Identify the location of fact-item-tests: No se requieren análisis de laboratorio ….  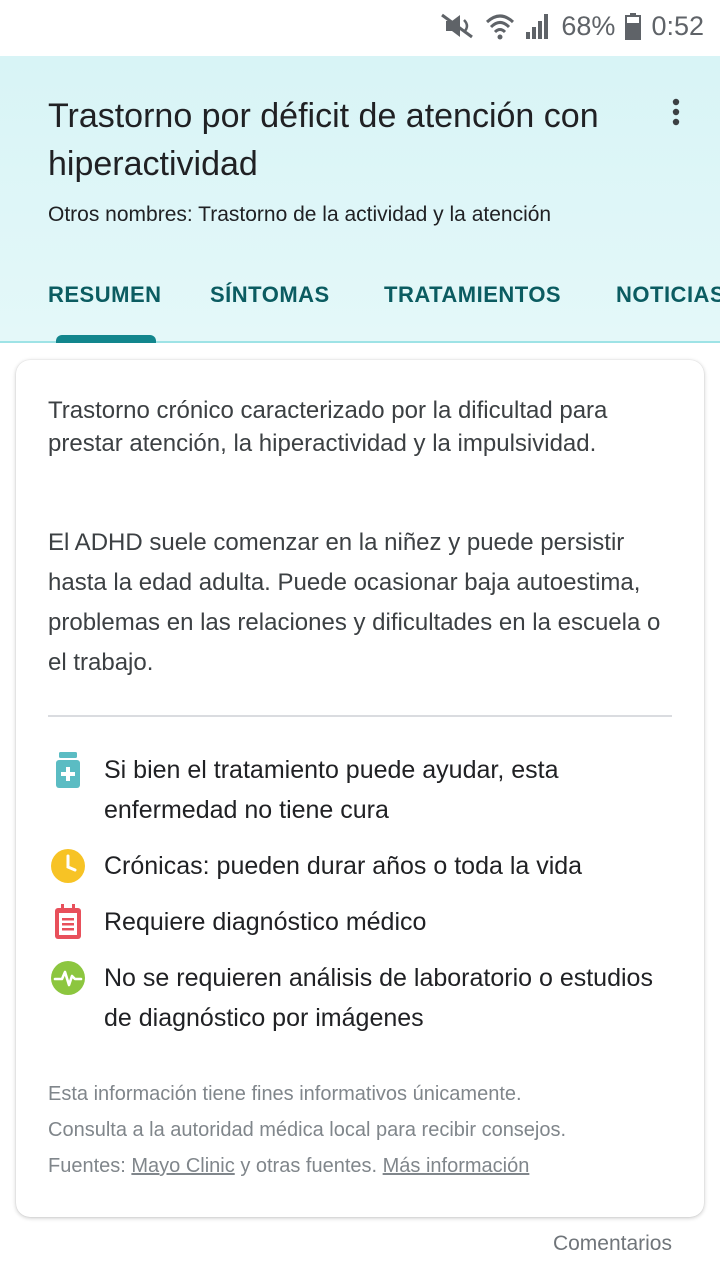
(358, 998).